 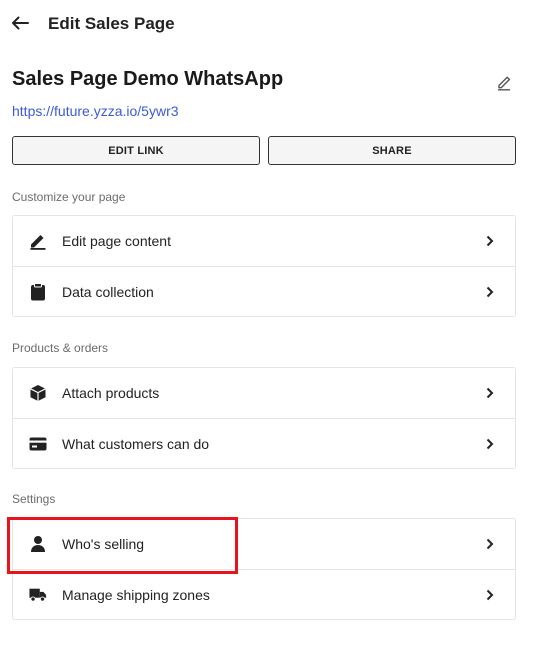 What do you see at coordinates (95, 111) in the screenshot?
I see `page-url-link: https://future.yzza.io/5ywr3` at bounding box center [95, 111].